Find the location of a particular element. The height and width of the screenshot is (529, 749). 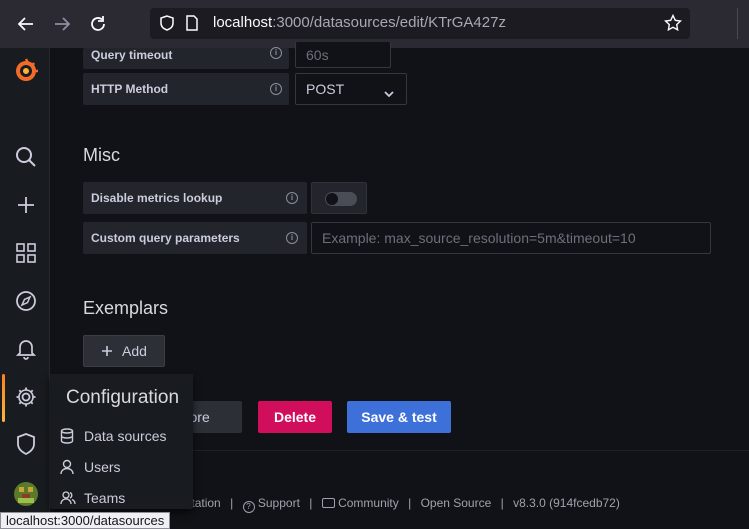

arrow-right-icon is located at coordinates (63, 24).